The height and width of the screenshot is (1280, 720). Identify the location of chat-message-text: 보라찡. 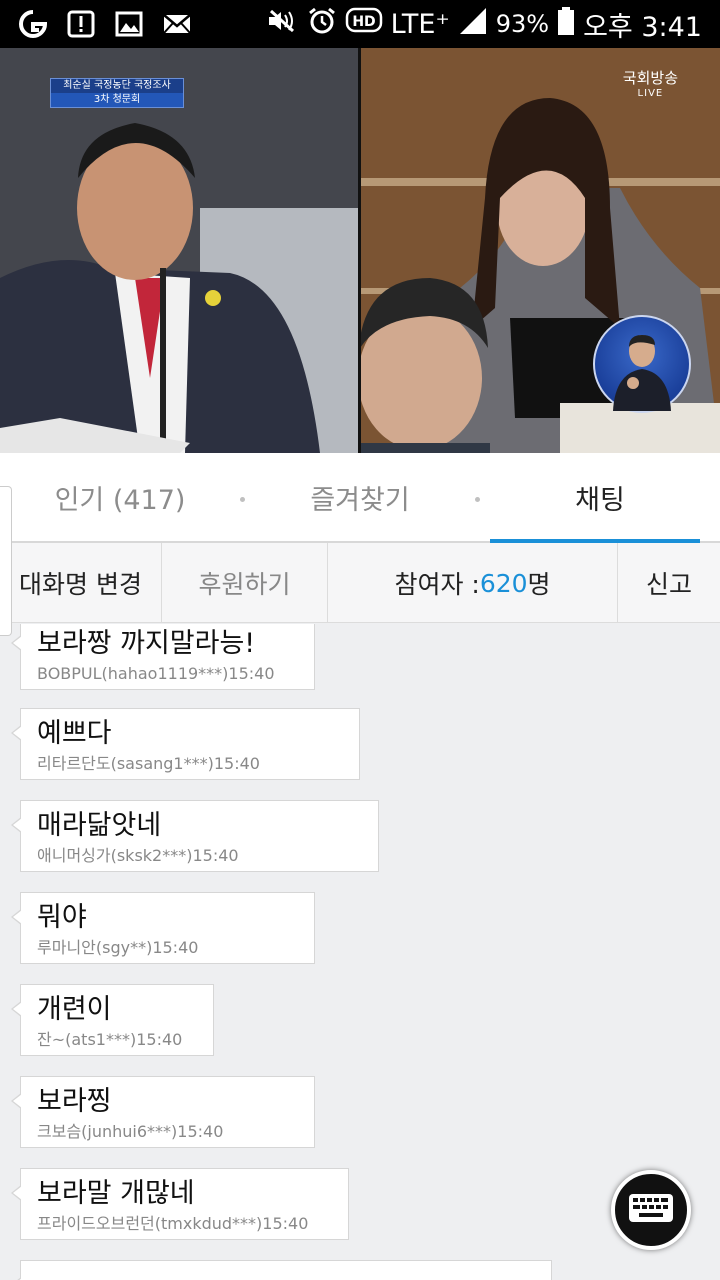
(74, 1101).